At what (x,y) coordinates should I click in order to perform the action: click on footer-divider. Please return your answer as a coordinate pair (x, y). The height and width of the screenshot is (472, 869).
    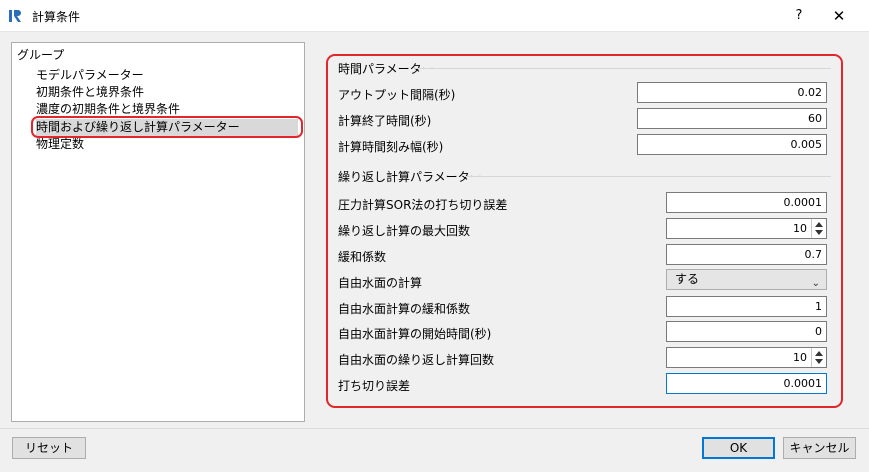
    Looking at the image, I should click on (434, 428).